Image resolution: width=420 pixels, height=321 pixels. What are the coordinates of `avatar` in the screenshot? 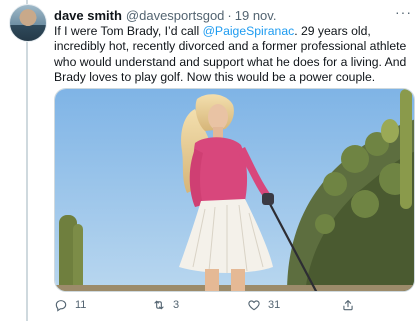 It's located at (28, 23).